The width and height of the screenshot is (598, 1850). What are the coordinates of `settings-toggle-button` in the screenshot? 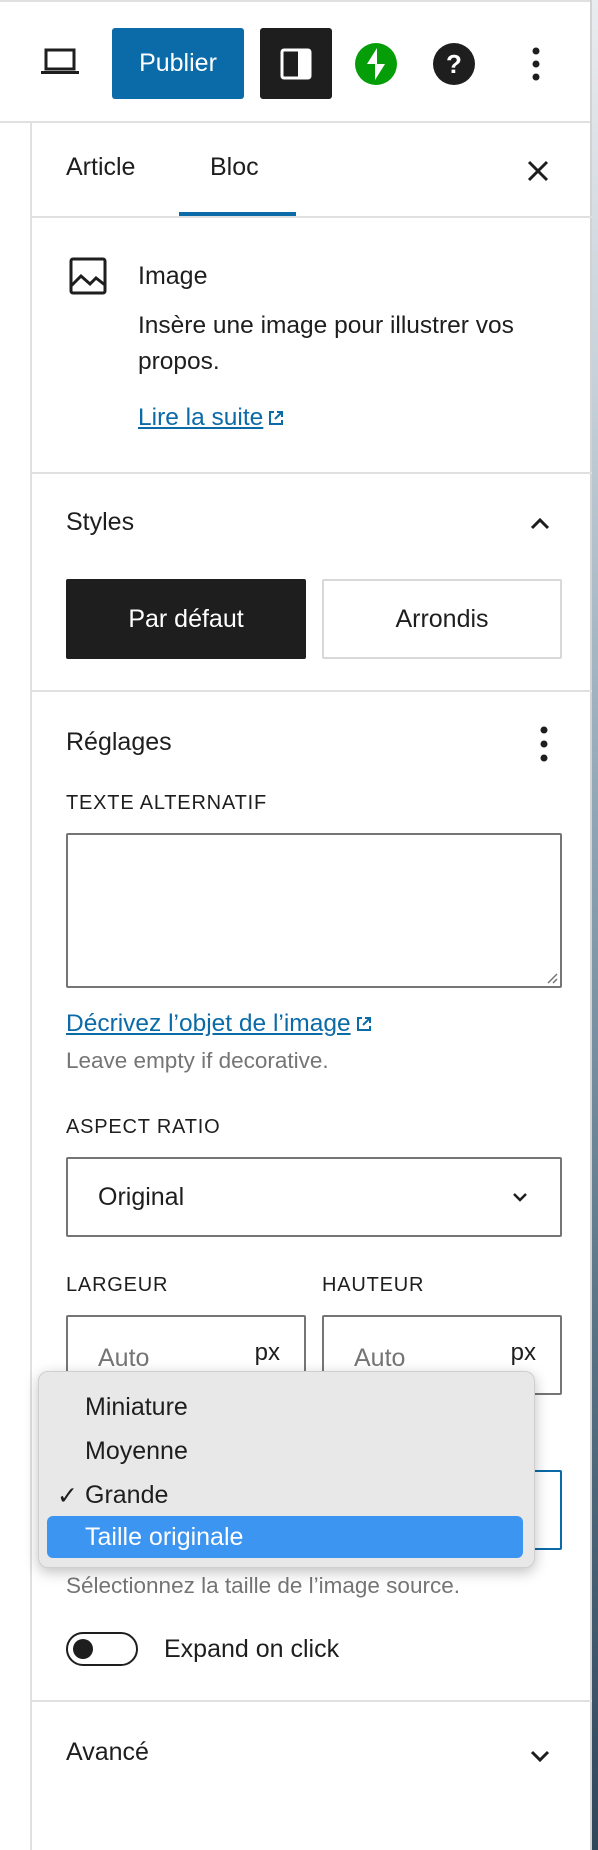 It's located at (296, 63).